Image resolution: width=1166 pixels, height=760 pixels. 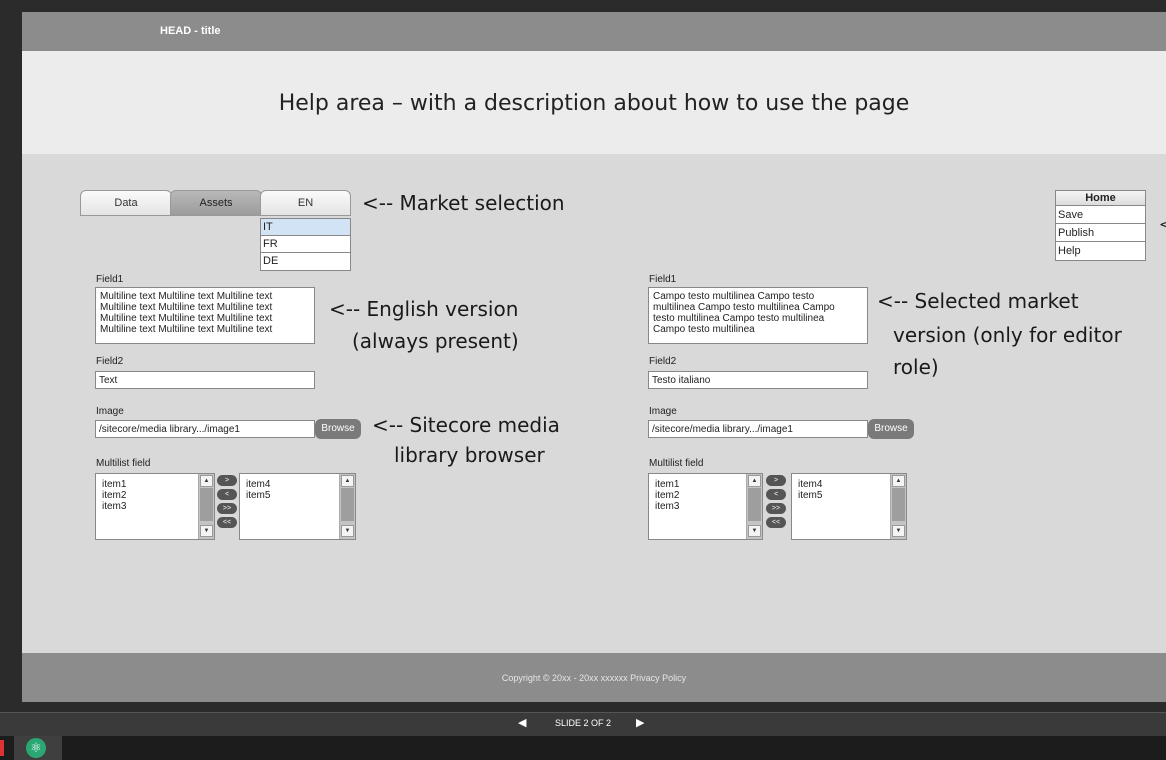 I want to click on text-line: multilinea Campo testo multilinea Campo, so click(x=744, y=307).